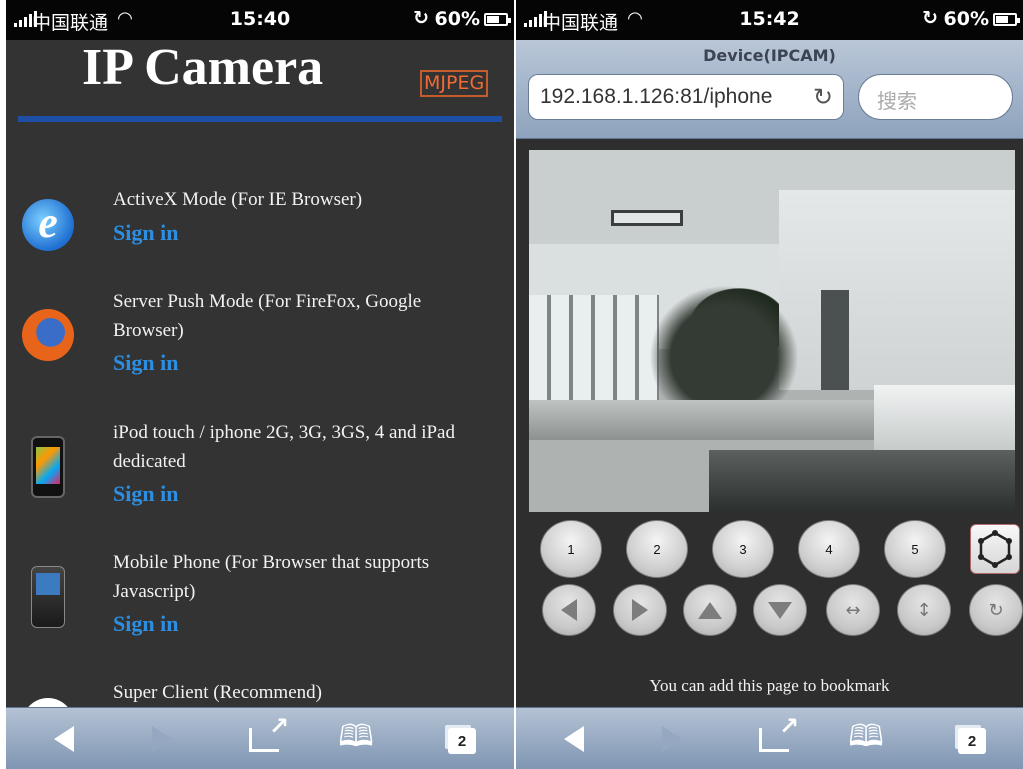 The image size is (1023, 769). What do you see at coordinates (594, 350) in the screenshot?
I see `video-window` at bounding box center [594, 350].